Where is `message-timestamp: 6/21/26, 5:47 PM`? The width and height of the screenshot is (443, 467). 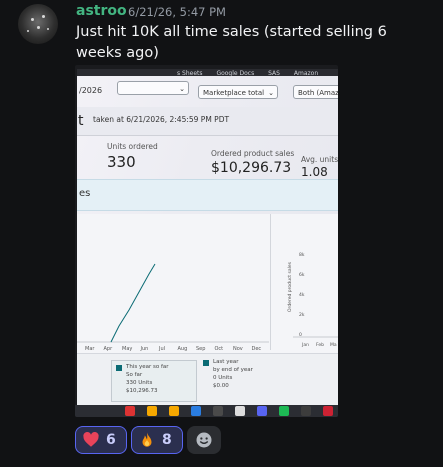 message-timestamp: 6/21/26, 5:47 PM is located at coordinates (177, 12).